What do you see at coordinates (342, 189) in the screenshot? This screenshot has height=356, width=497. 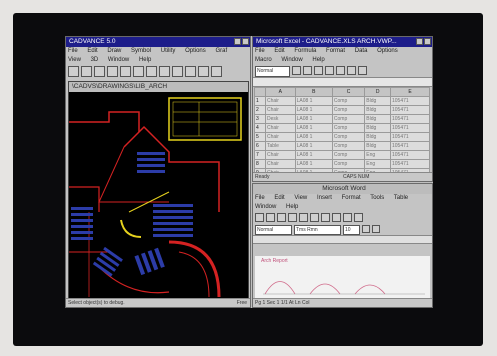 I see `word-titlebar: Microsoft Word` at bounding box center [342, 189].